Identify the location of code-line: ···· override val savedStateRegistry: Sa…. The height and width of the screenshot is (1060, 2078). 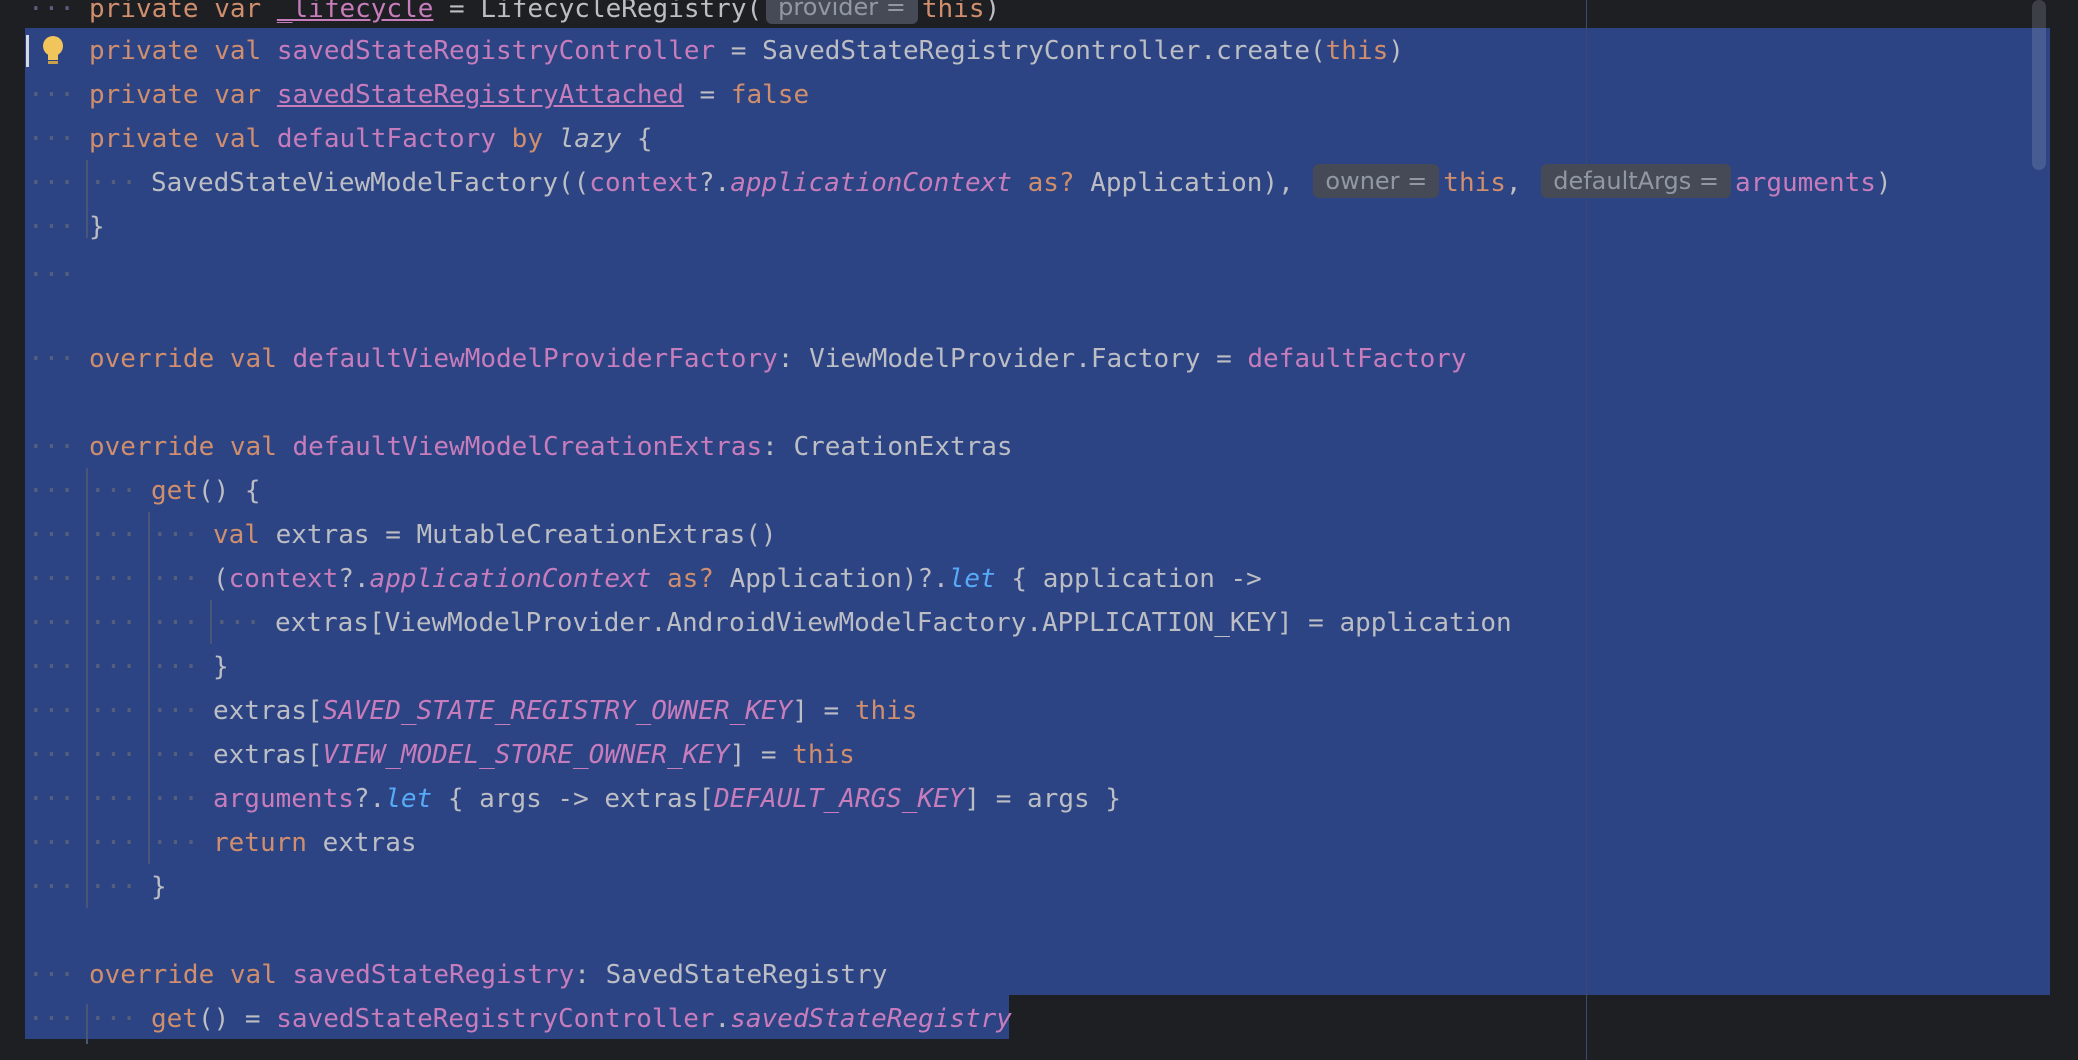
(443, 975).